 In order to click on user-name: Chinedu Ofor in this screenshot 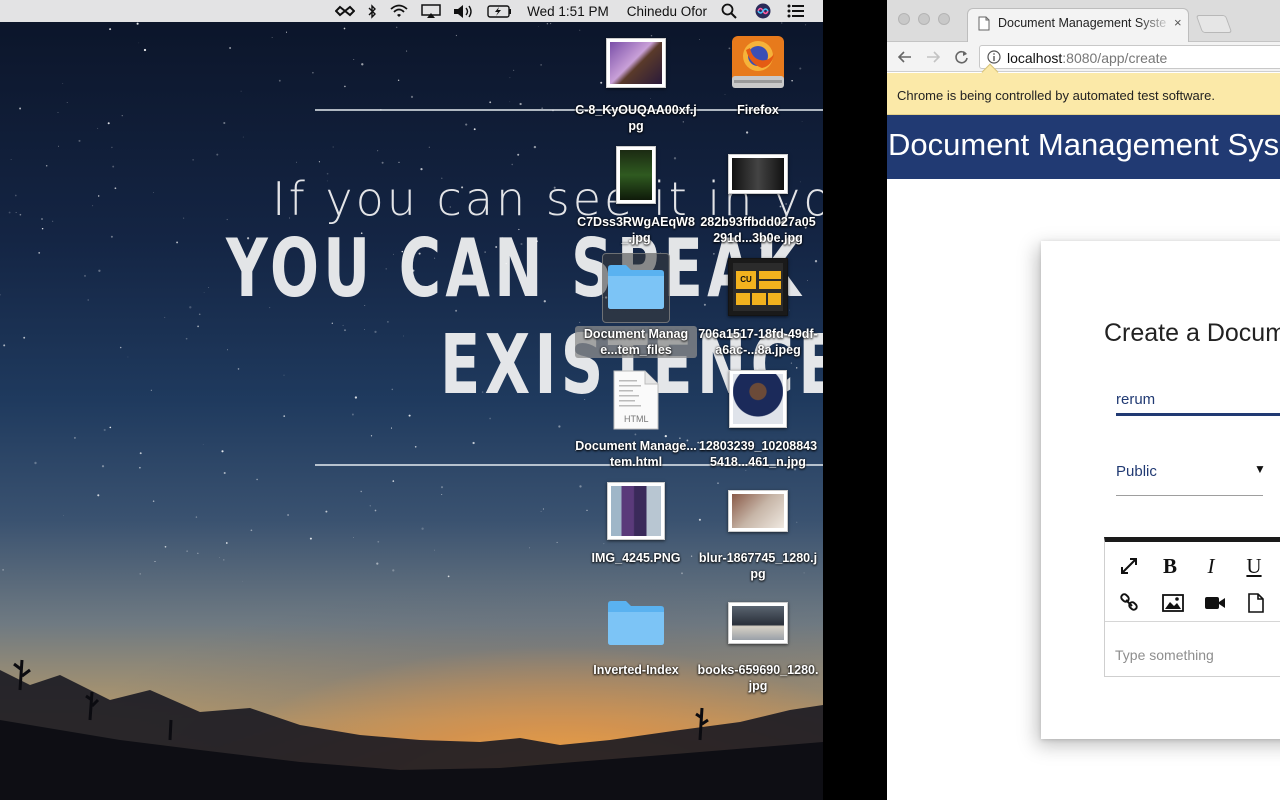, I will do `click(667, 11)`.